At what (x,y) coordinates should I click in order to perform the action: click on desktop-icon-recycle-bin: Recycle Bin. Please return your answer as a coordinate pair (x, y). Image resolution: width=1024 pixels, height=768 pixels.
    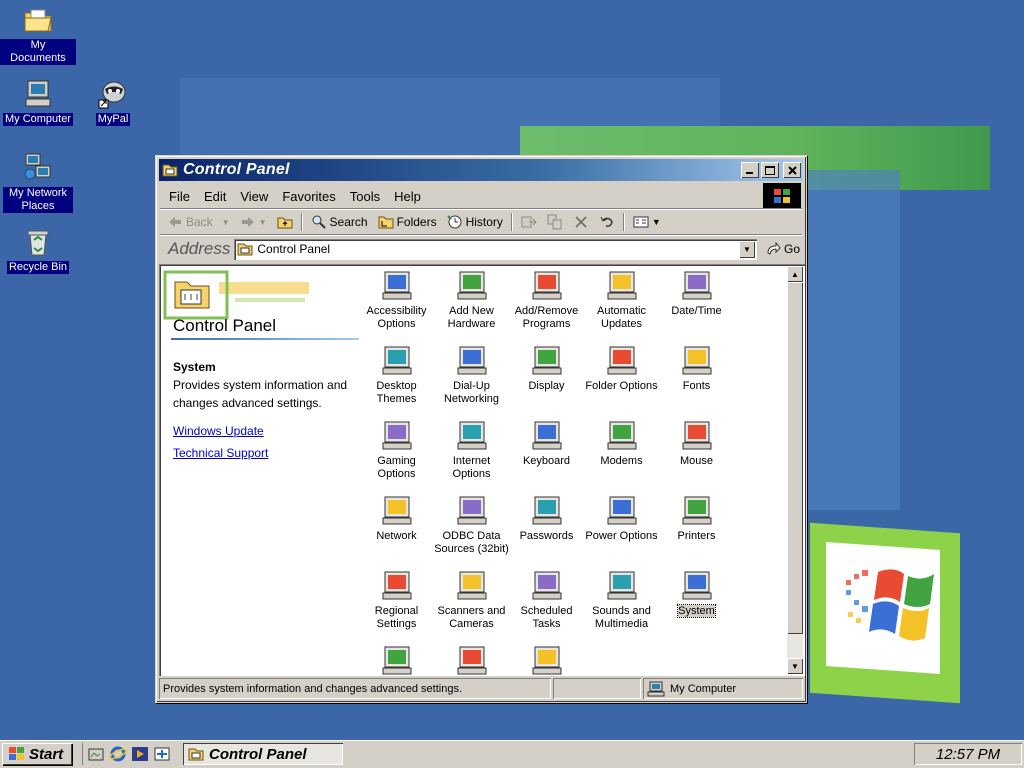
    Looking at the image, I should click on (38, 250).